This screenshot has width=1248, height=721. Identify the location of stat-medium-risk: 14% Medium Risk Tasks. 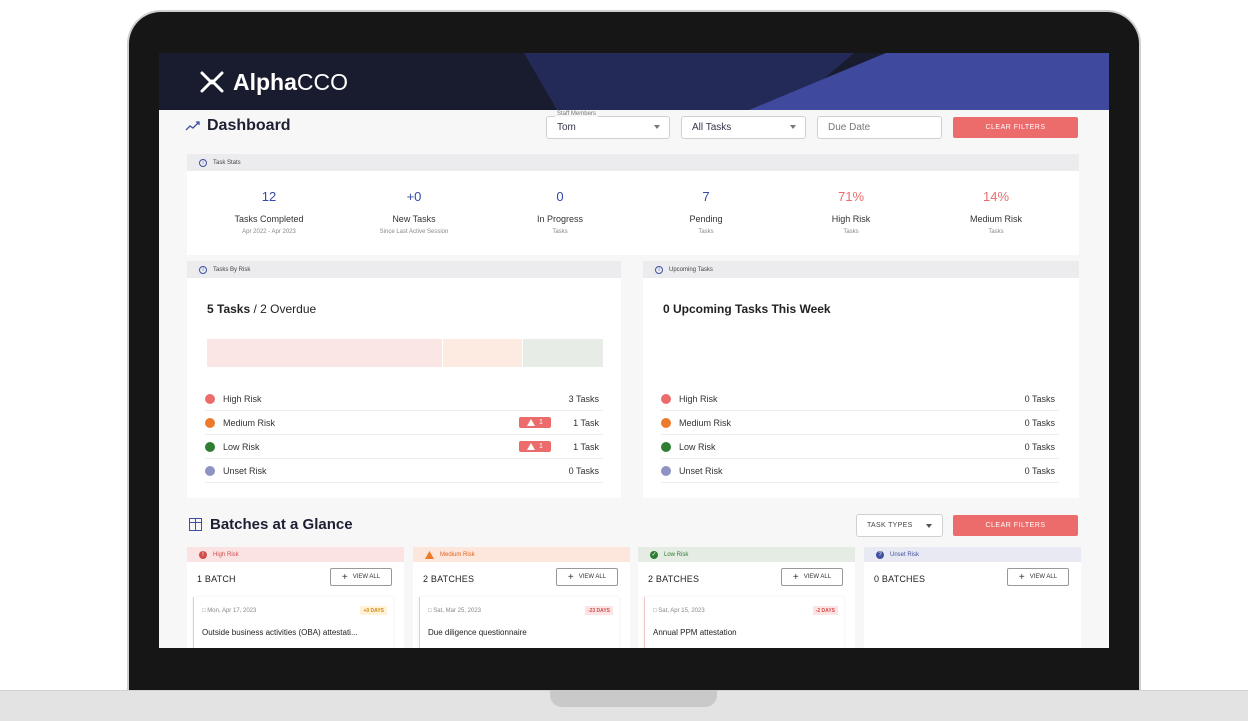
(996, 212).